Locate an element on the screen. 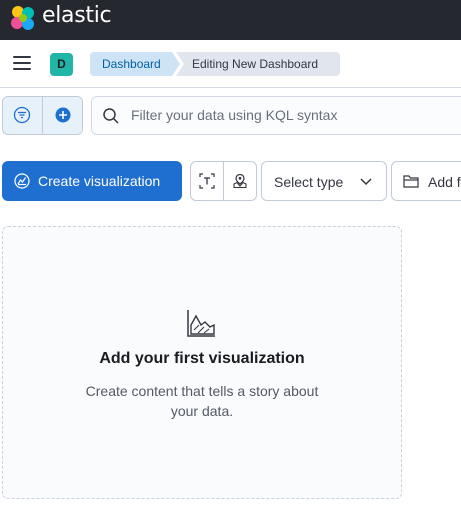  folder-icon is located at coordinates (411, 181).